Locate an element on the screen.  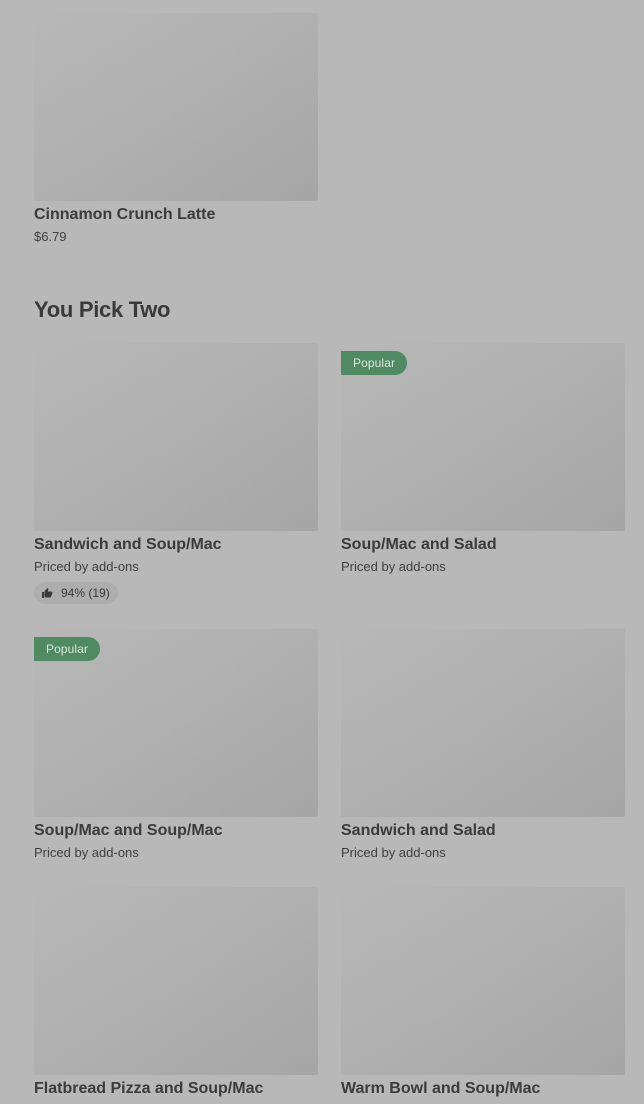
menu-item-card: Flatbread Pizza and Soup/Mac is located at coordinates (176, 992).